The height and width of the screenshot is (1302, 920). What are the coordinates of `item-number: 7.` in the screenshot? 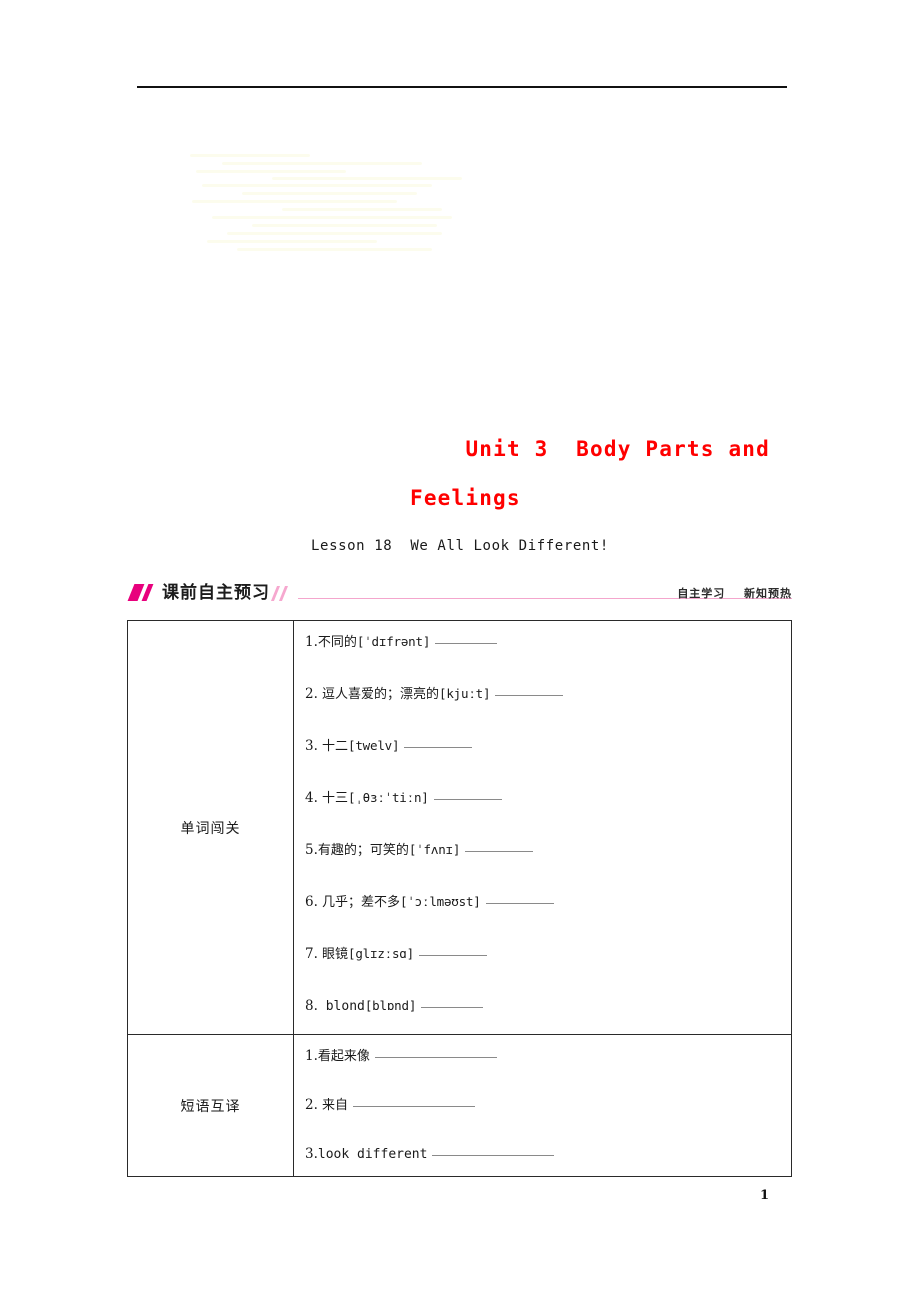 It's located at (311, 954).